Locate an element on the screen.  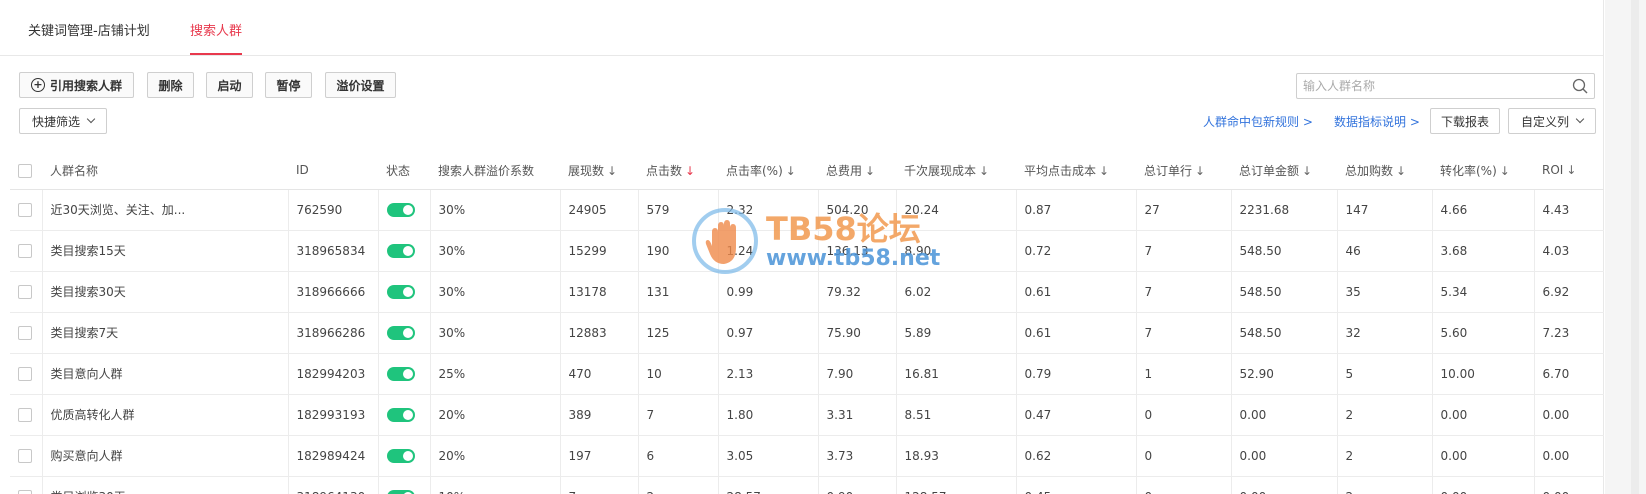
delete-button: 删除 is located at coordinates (170, 85).